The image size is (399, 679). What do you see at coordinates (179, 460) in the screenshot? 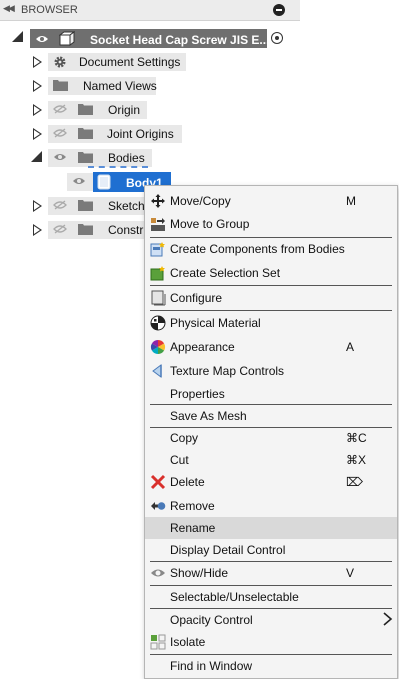
I see `menu-item-label: Cut` at bounding box center [179, 460].